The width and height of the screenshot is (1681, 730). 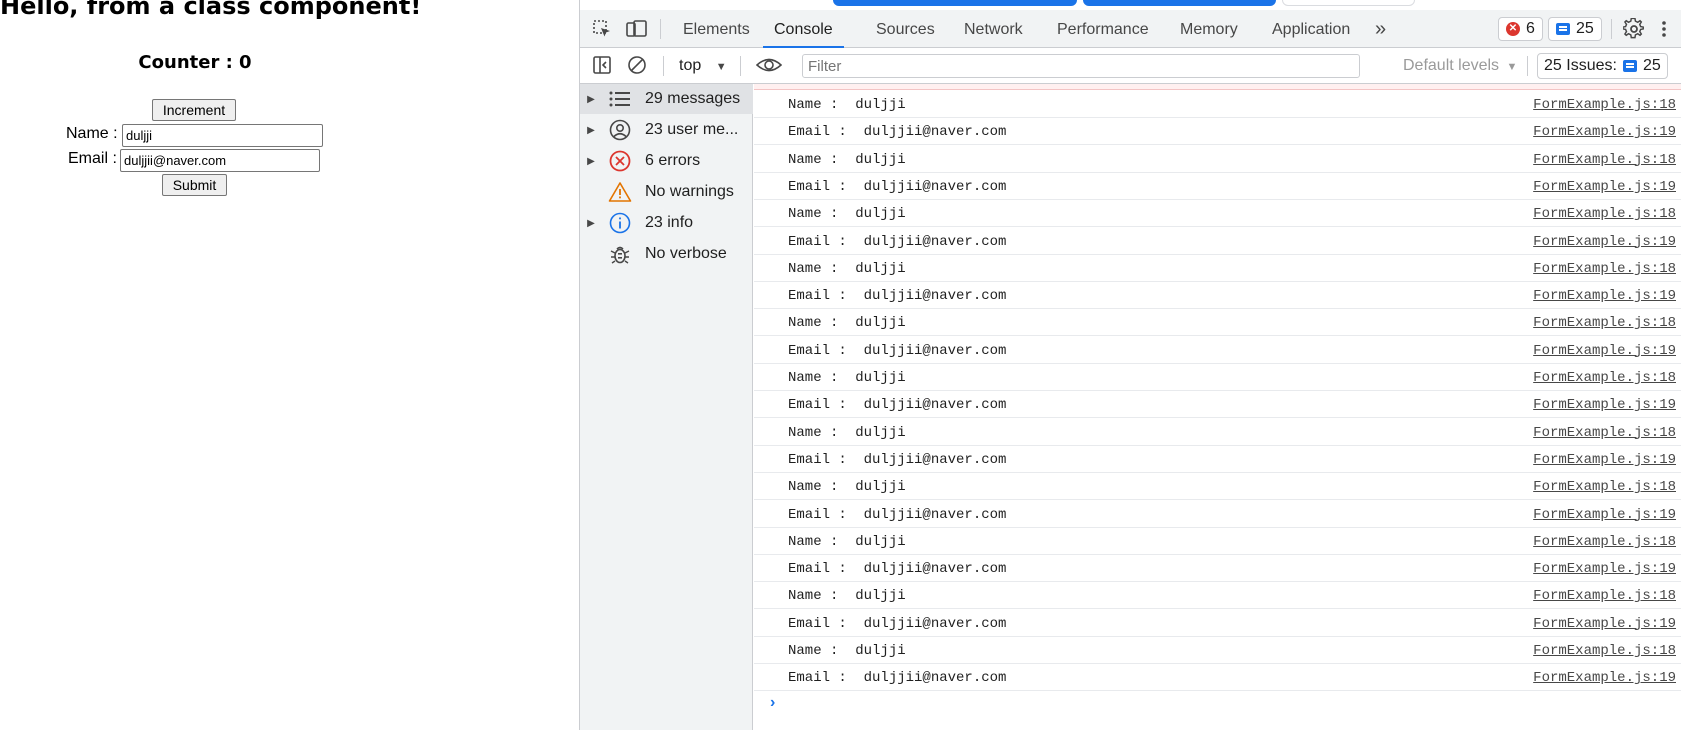 What do you see at coordinates (602, 29) in the screenshot?
I see `inspect-element-icon` at bounding box center [602, 29].